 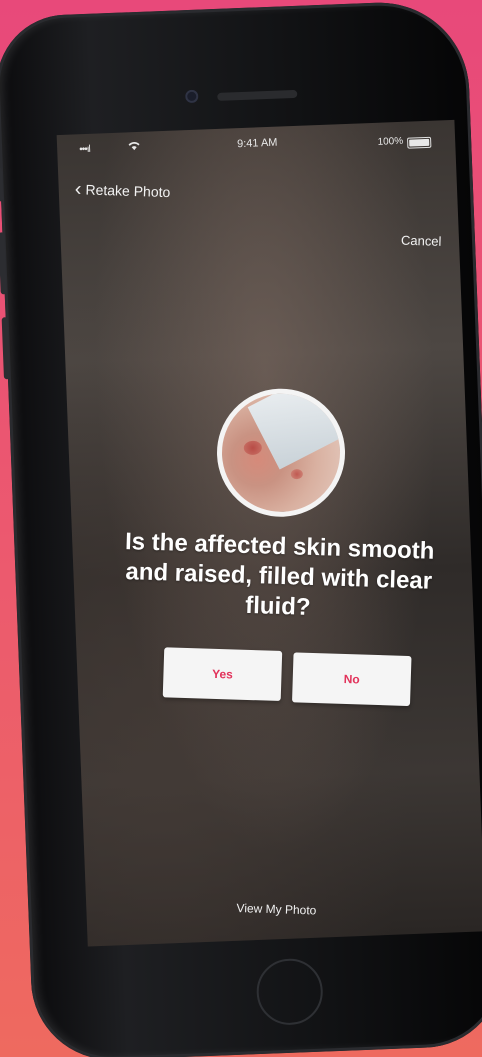 I want to click on retake-photo-label: Retake Photo, so click(x=128, y=191).